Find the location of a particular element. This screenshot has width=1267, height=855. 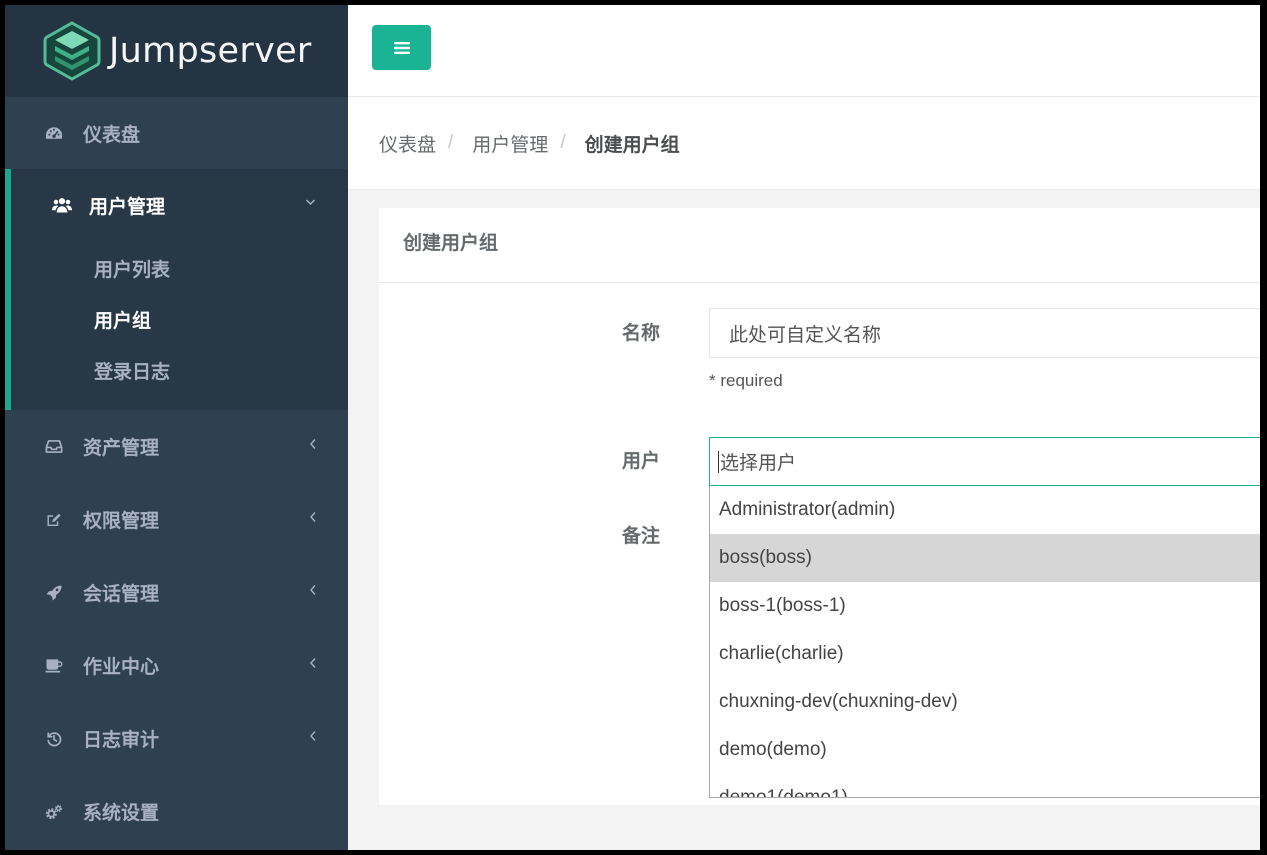

comment-label: 备注 is located at coordinates (640, 536).